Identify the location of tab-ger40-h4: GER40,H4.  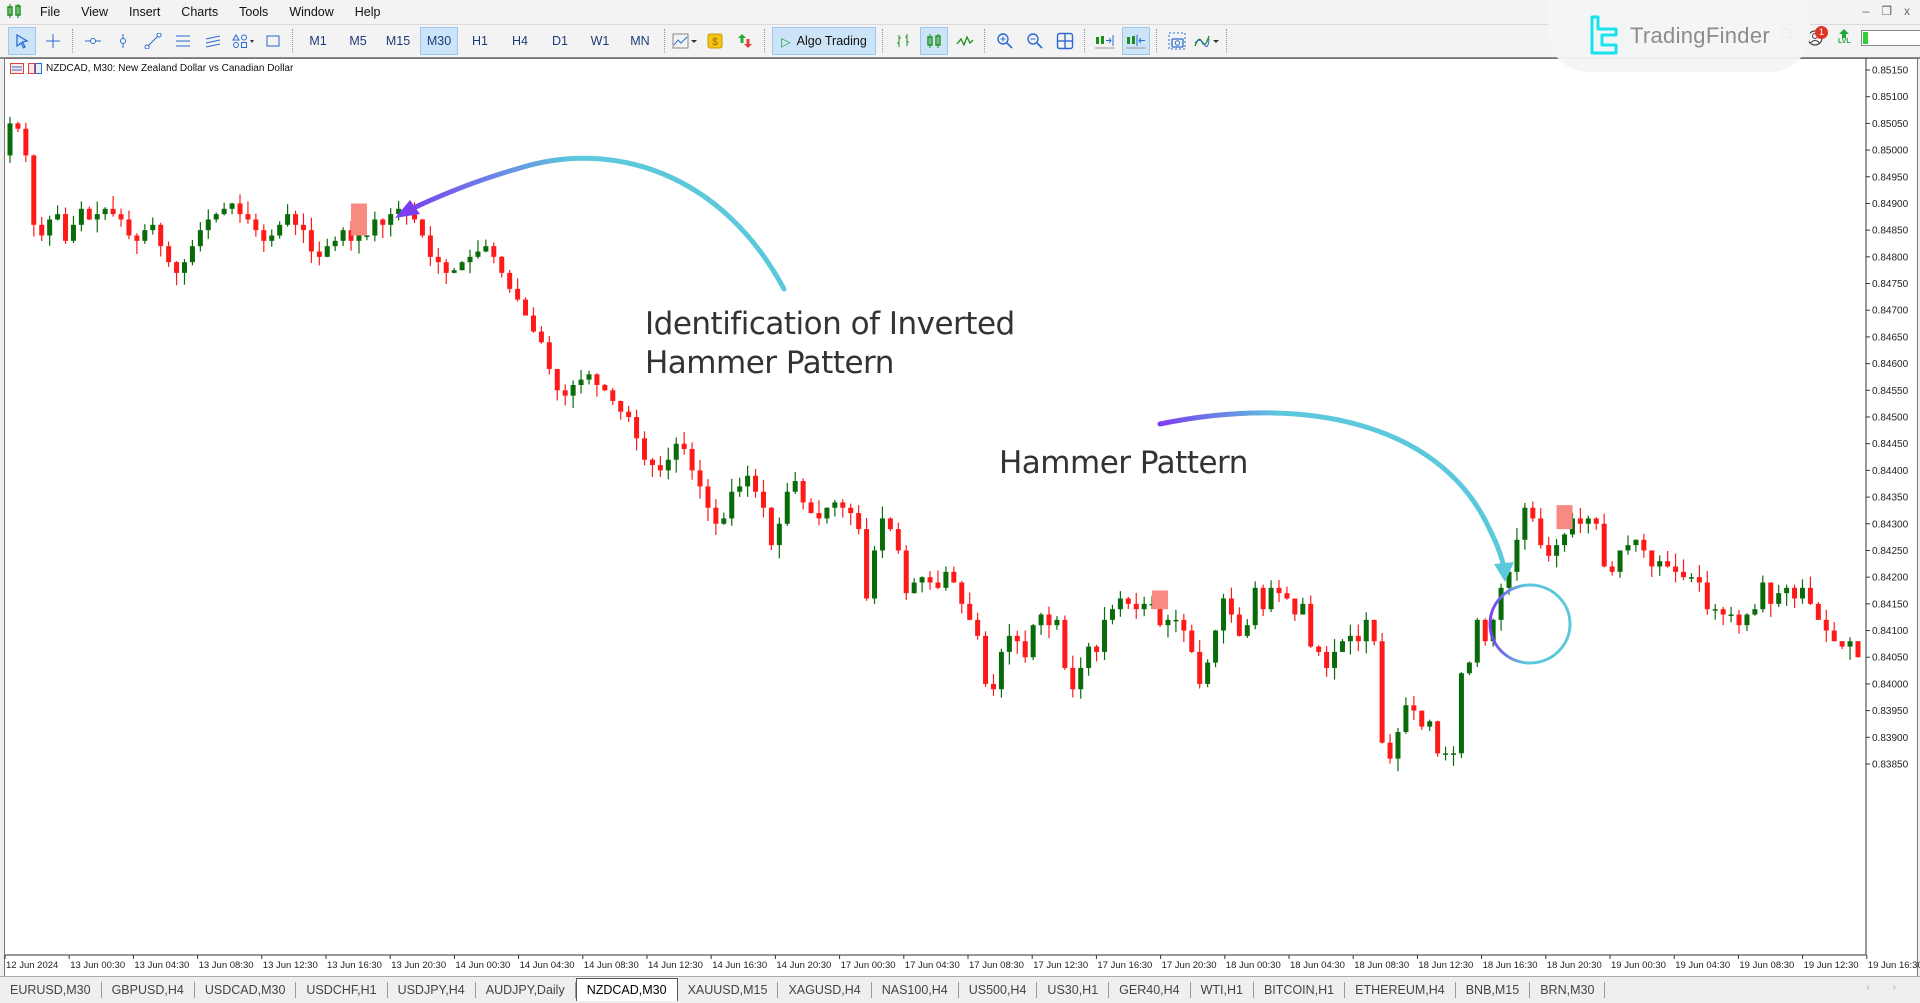
(1150, 990).